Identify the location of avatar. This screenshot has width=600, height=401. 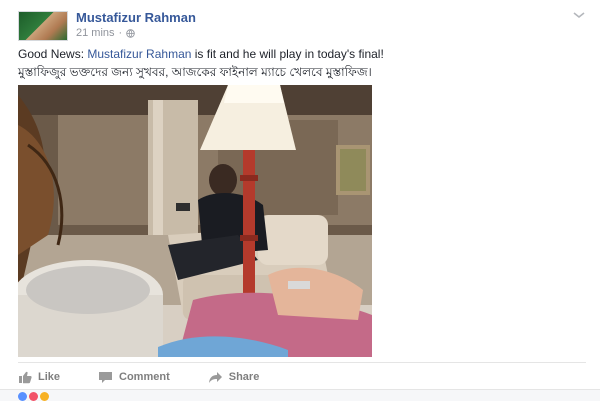
(43, 26).